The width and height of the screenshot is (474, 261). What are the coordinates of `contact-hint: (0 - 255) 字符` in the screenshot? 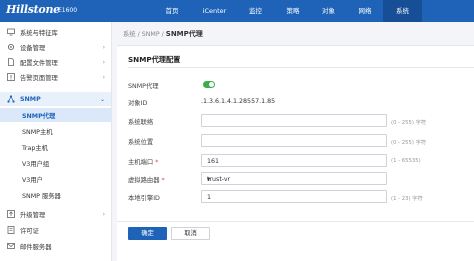 It's located at (409, 123).